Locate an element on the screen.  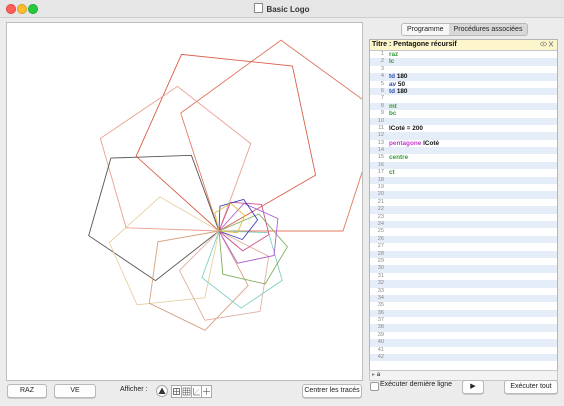
code-line: 42 is located at coordinates (463, 358).